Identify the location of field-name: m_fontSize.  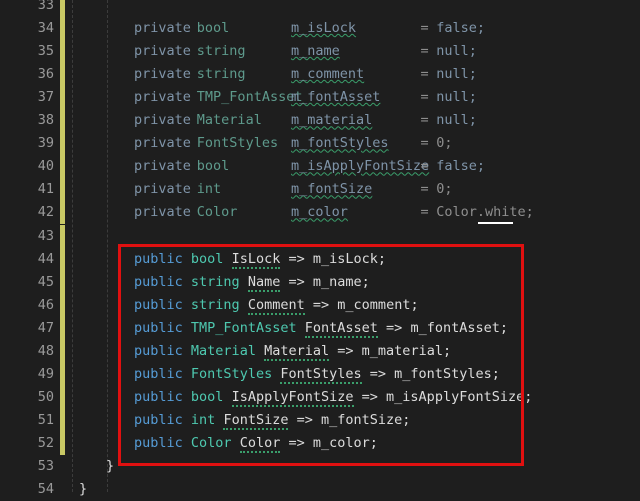
(332, 189).